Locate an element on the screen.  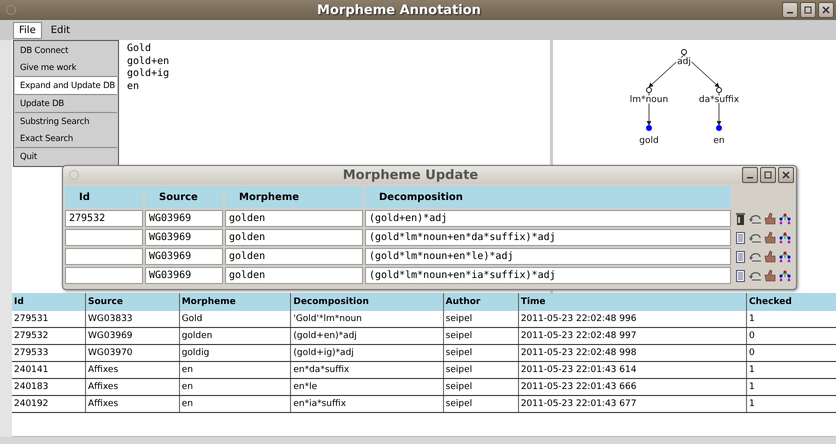
table-cell: 'Gold'*lm*noun is located at coordinates (367, 319).